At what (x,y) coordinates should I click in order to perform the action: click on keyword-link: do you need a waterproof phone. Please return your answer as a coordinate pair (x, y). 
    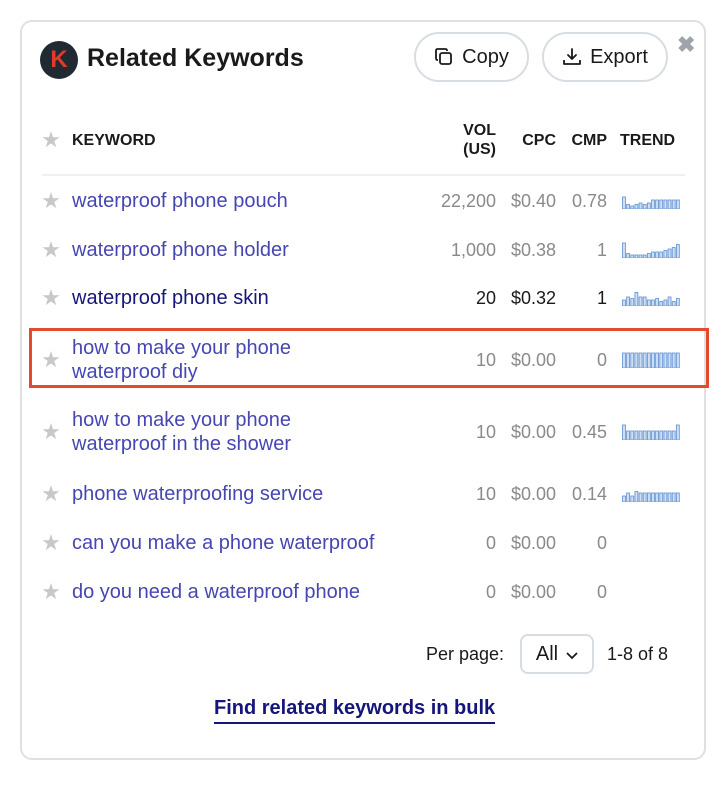
    Looking at the image, I should click on (216, 592).